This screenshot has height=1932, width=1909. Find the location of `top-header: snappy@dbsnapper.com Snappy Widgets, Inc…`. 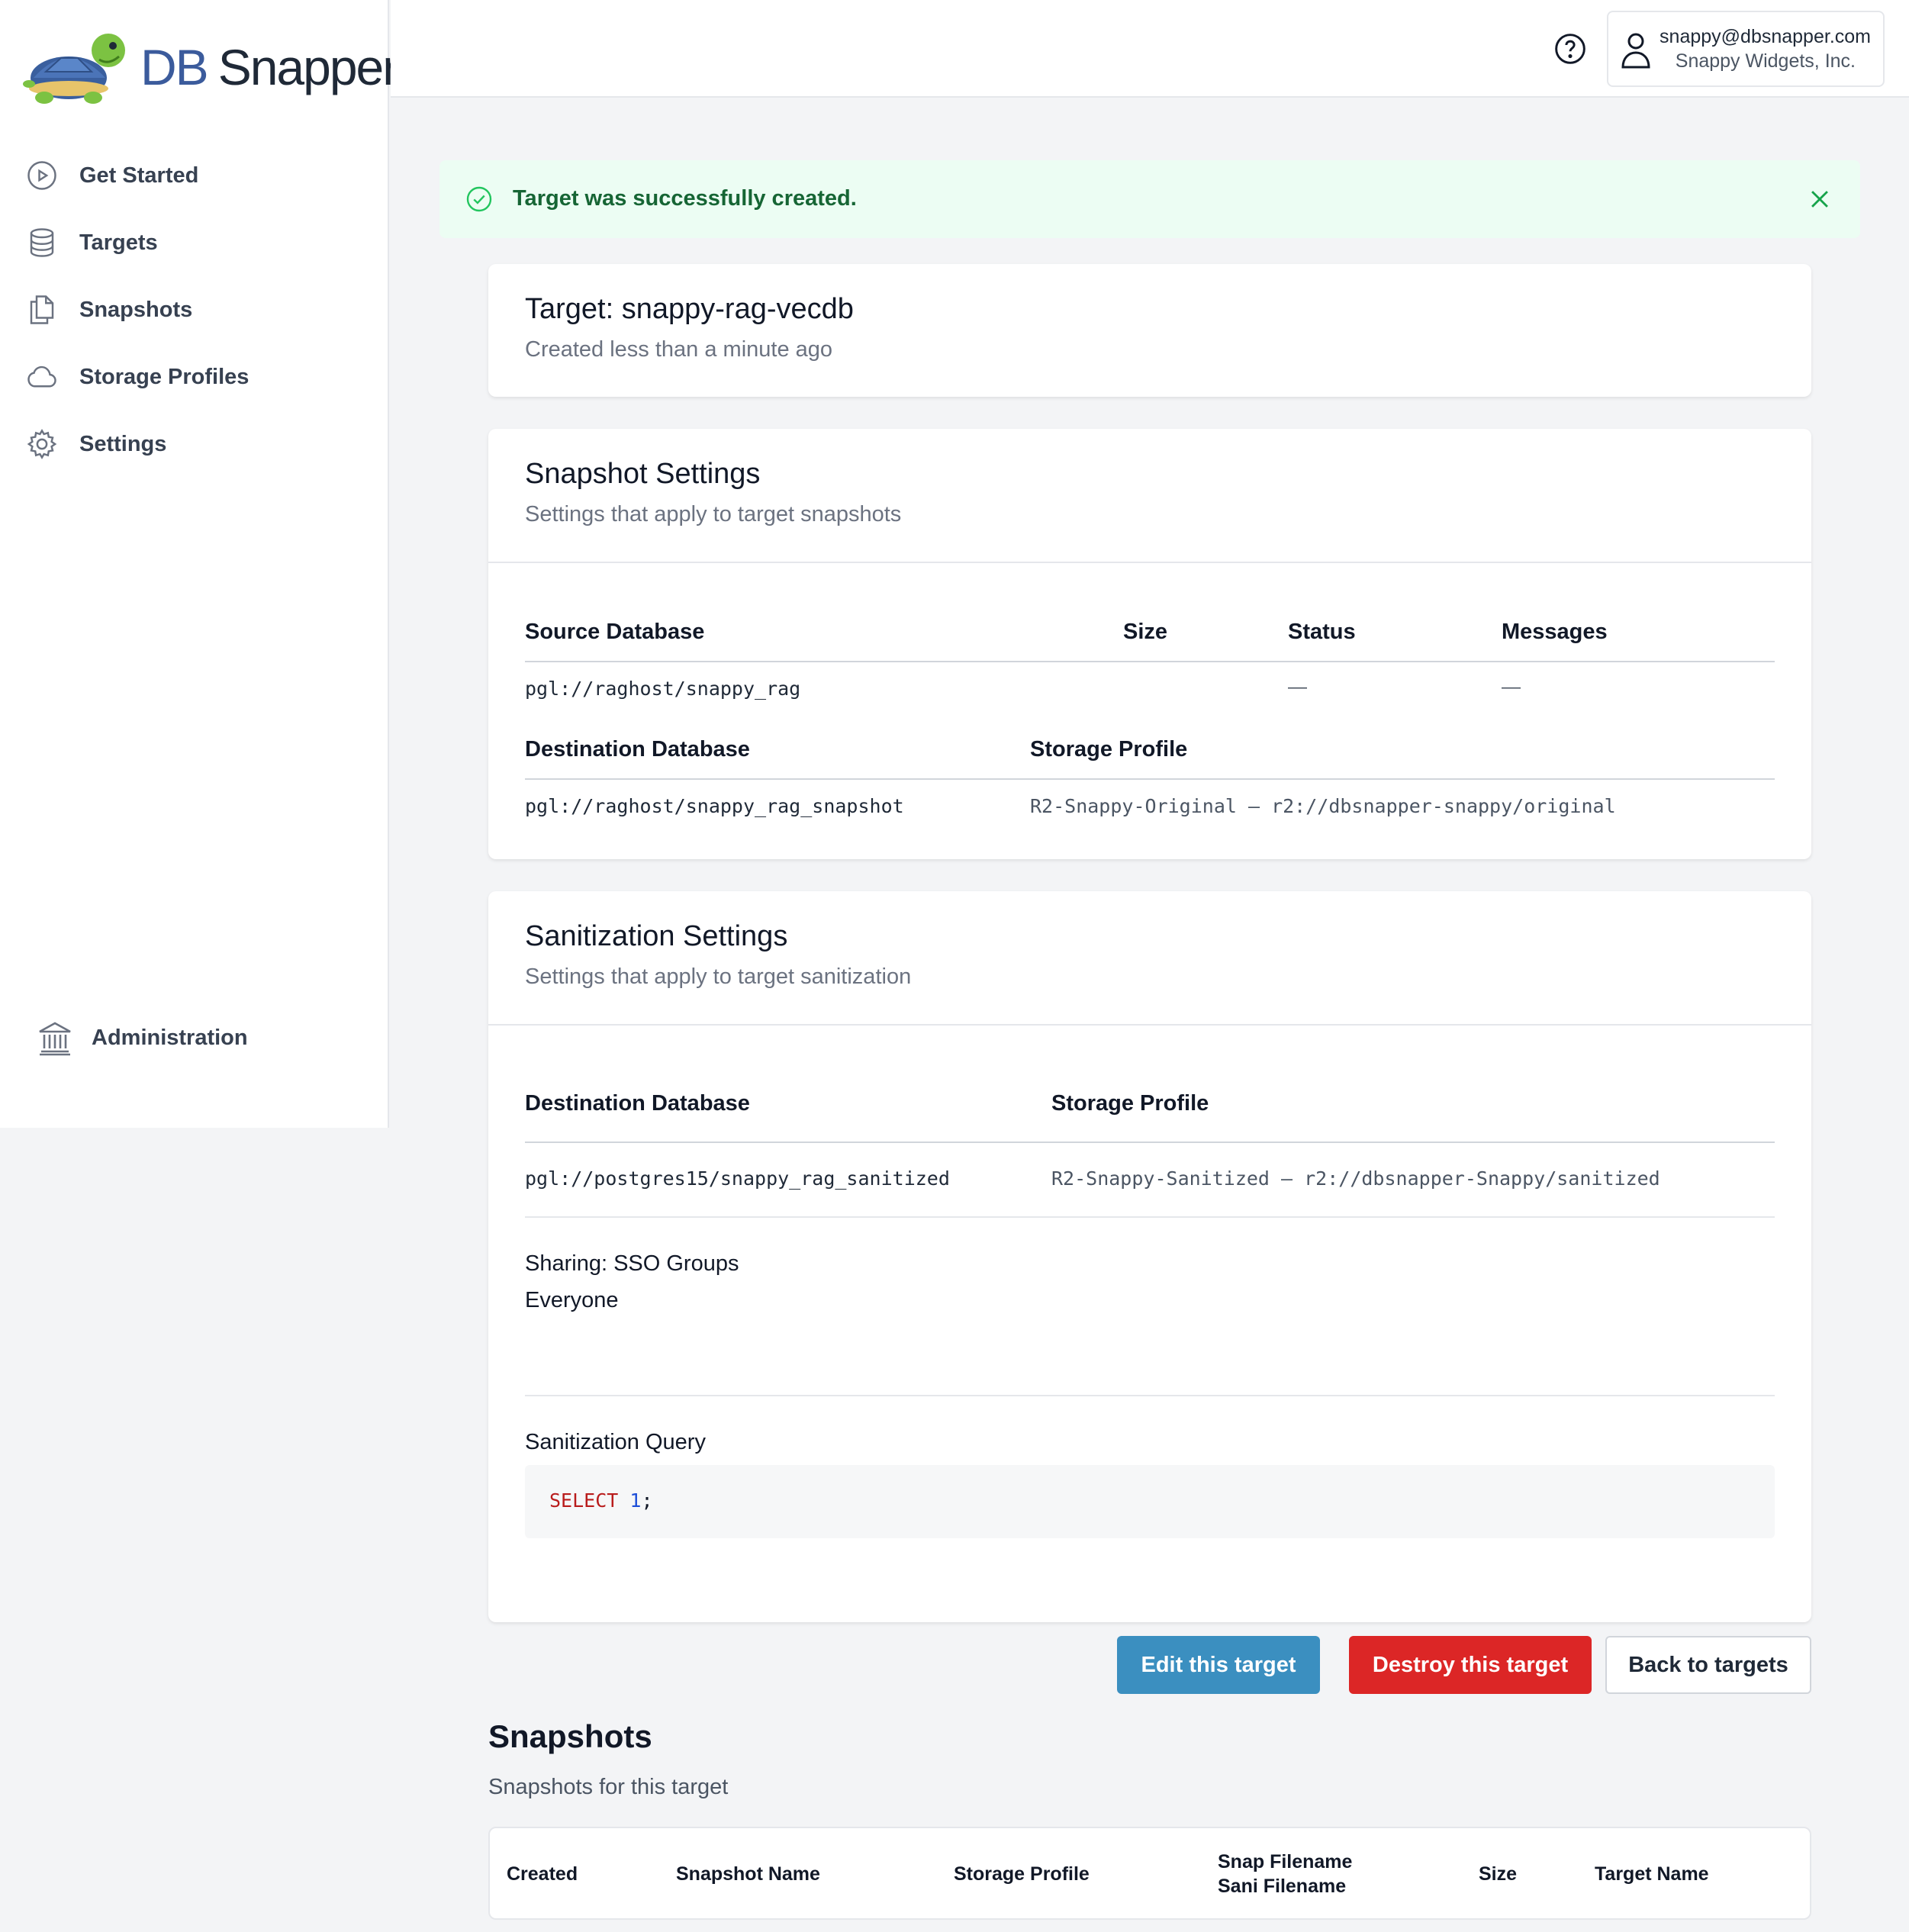

top-header: snappy@dbsnapper.com Snappy Widgets, Inc… is located at coordinates (1150, 49).